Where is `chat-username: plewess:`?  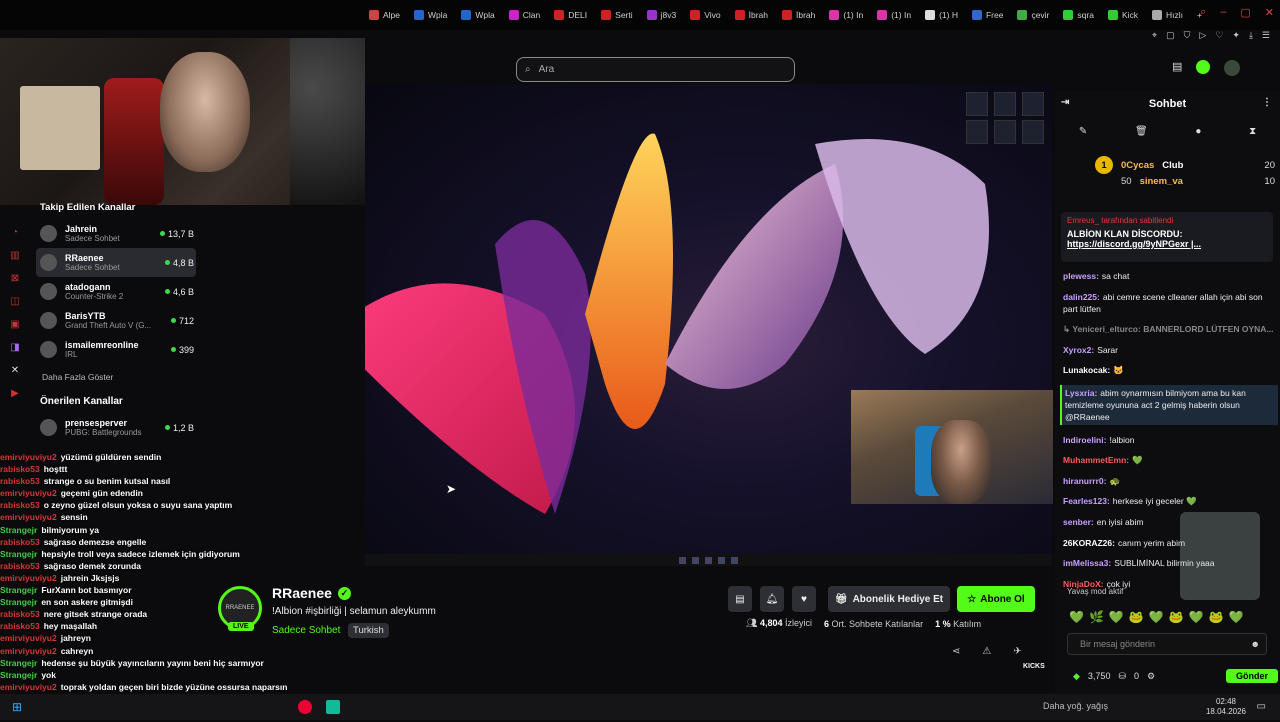 chat-username: plewess: is located at coordinates (1081, 276).